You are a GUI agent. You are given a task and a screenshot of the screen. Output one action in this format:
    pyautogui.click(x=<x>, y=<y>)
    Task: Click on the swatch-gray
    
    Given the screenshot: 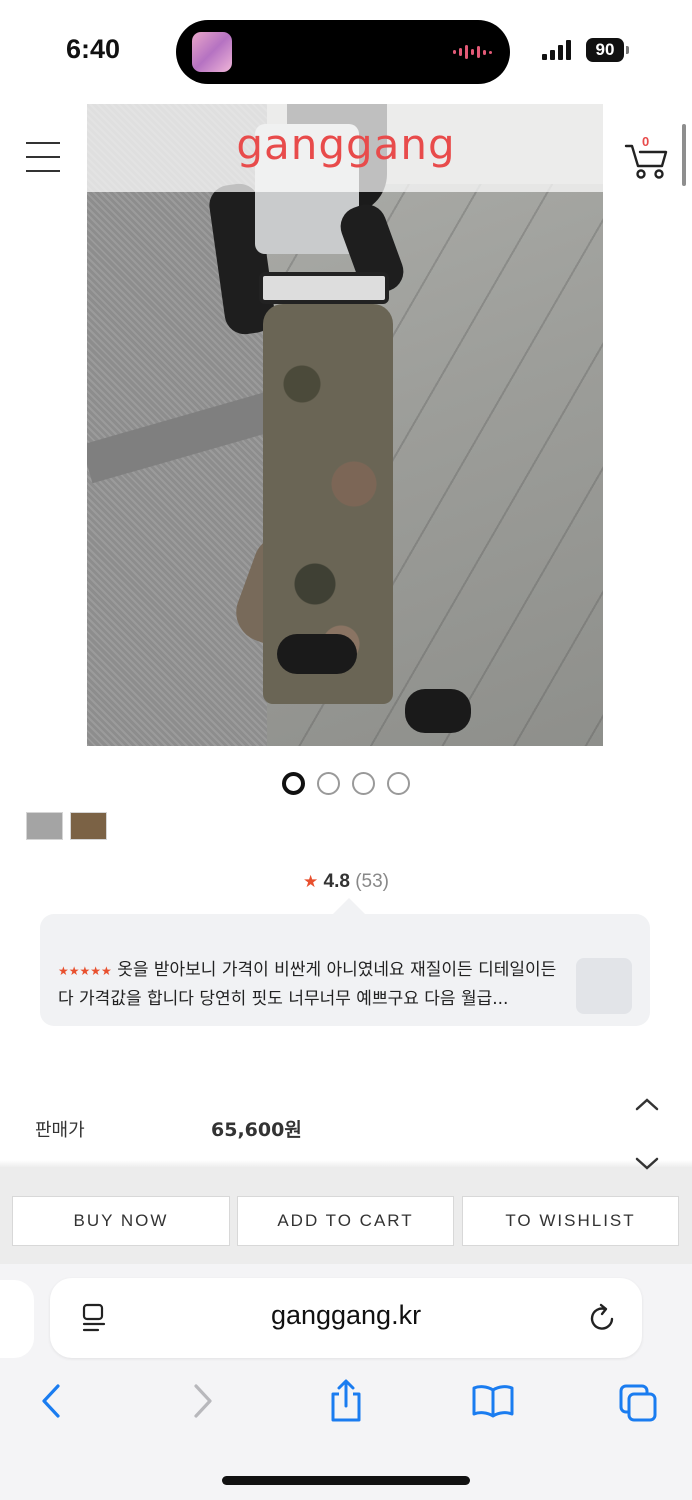 What is the action you would take?
    pyautogui.click(x=44, y=826)
    